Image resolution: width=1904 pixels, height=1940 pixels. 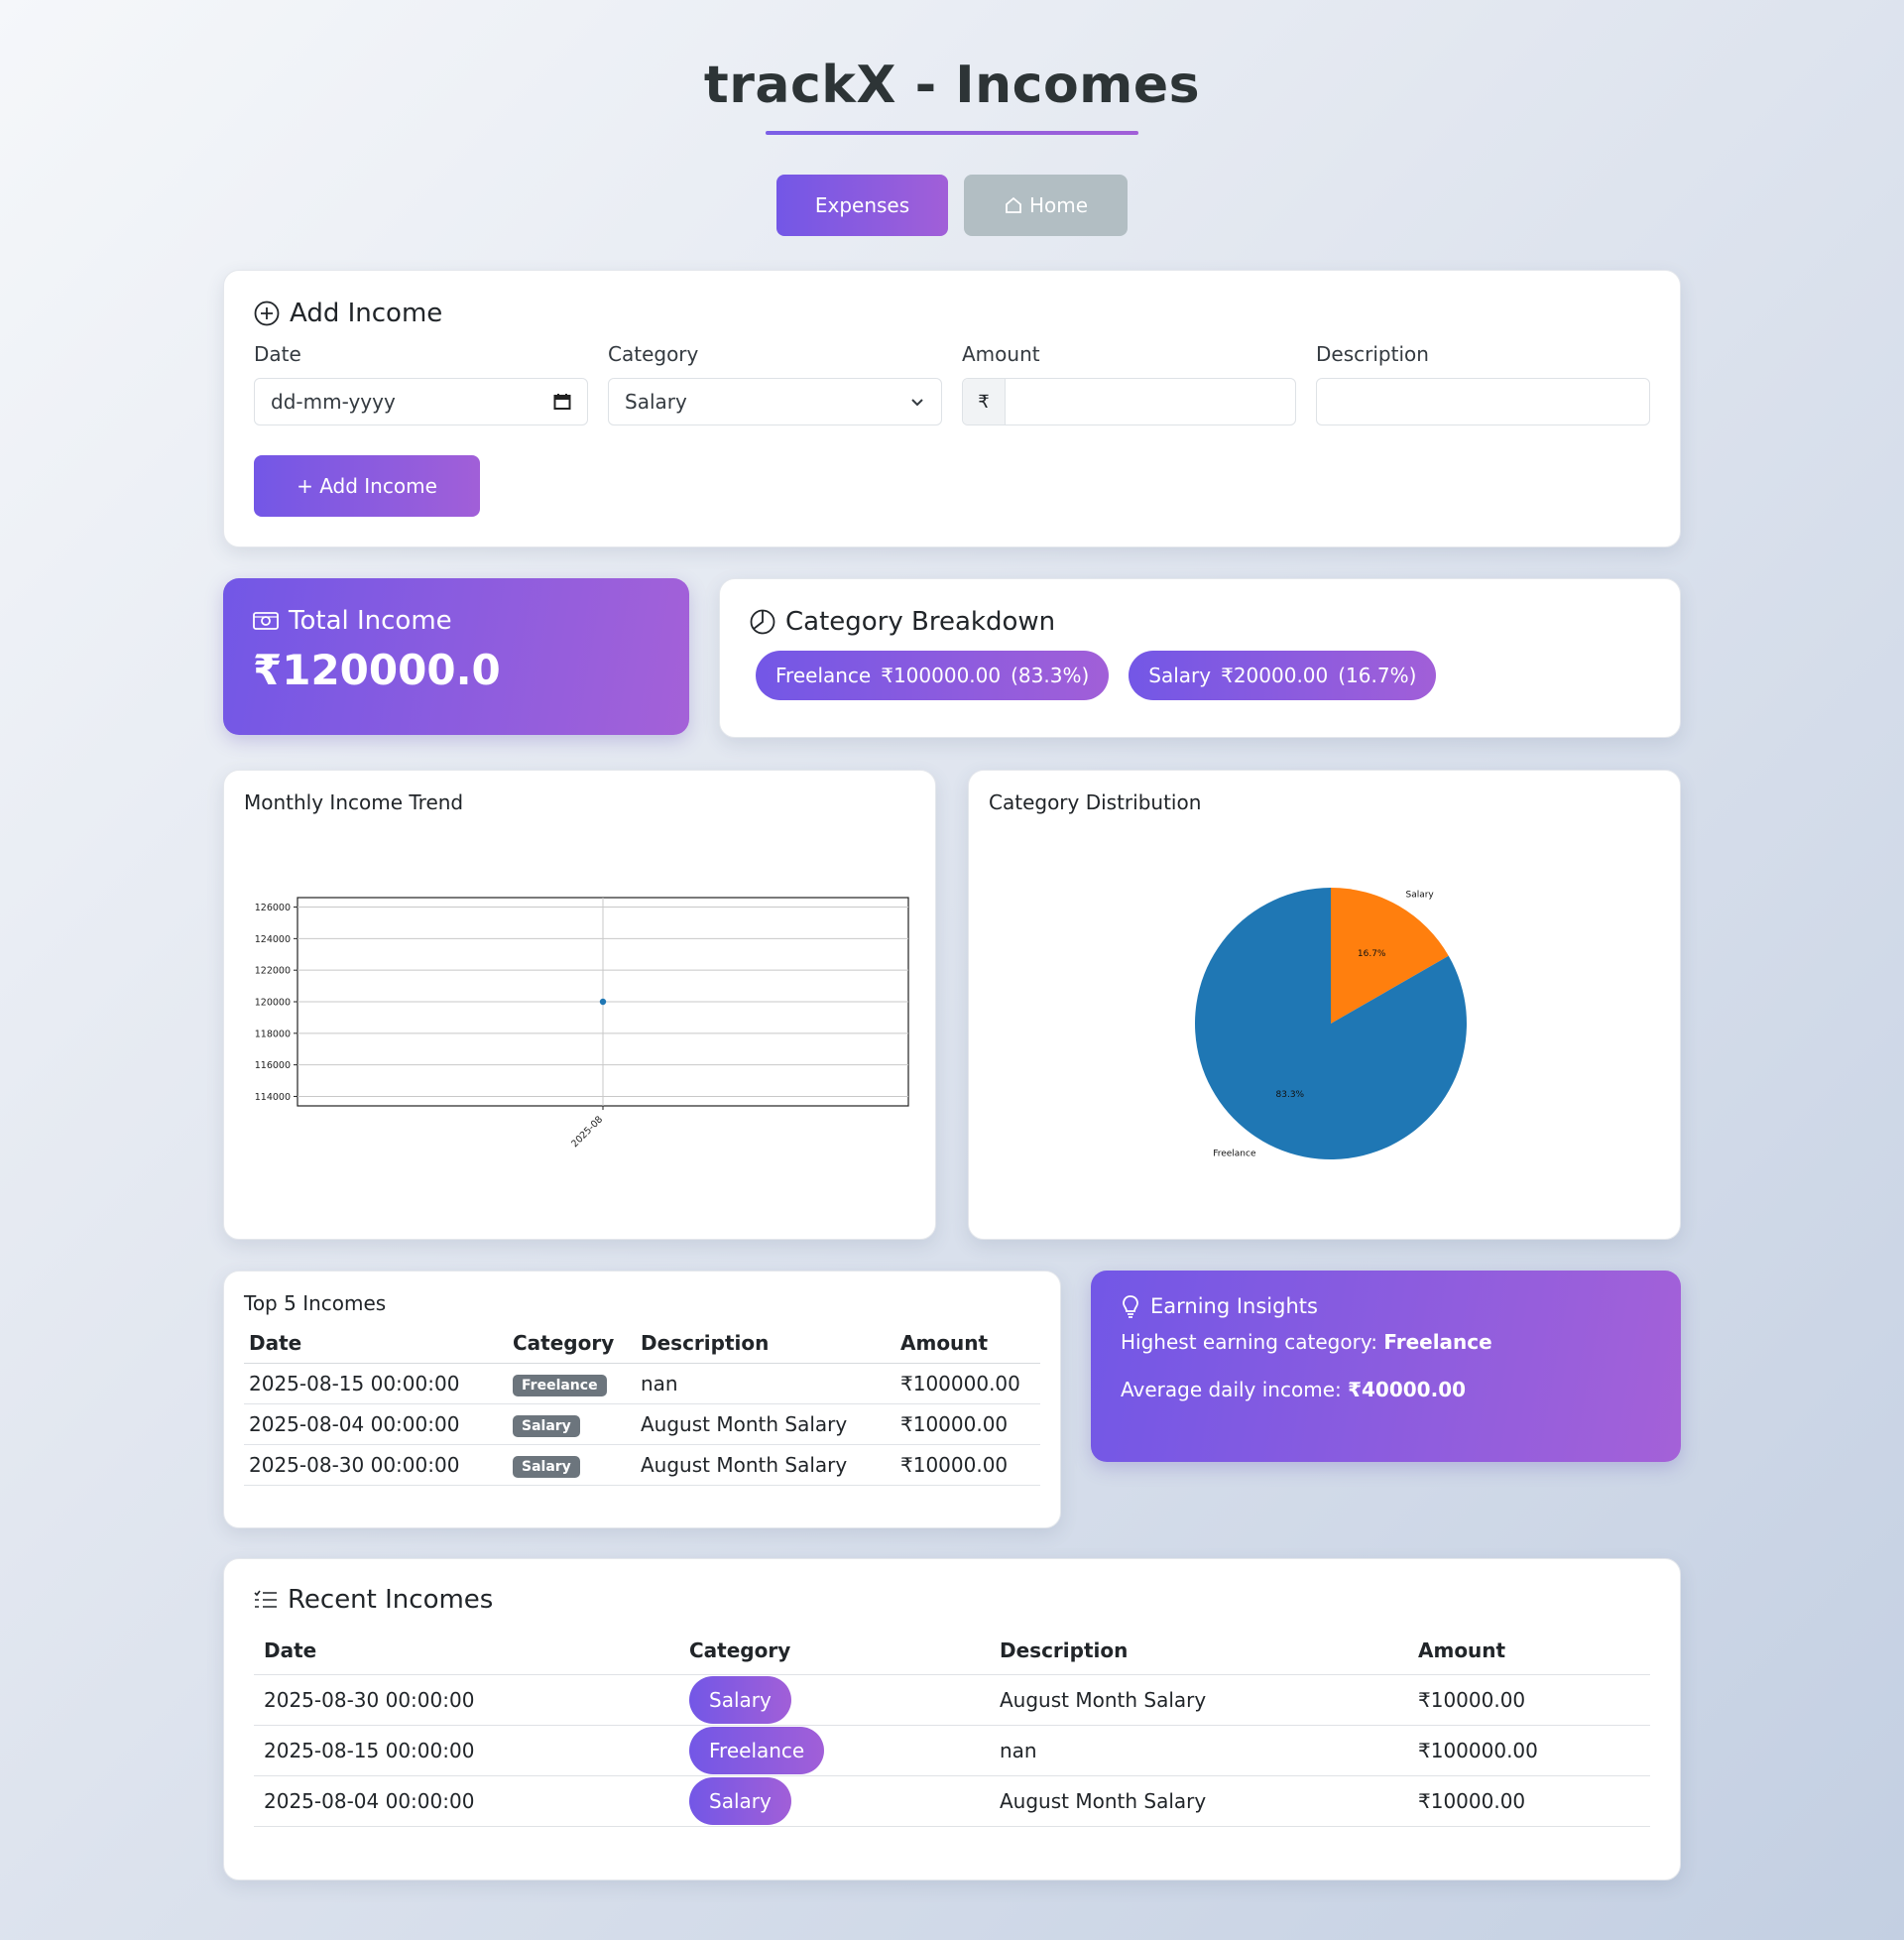 I want to click on category-label: Category, so click(x=653, y=354).